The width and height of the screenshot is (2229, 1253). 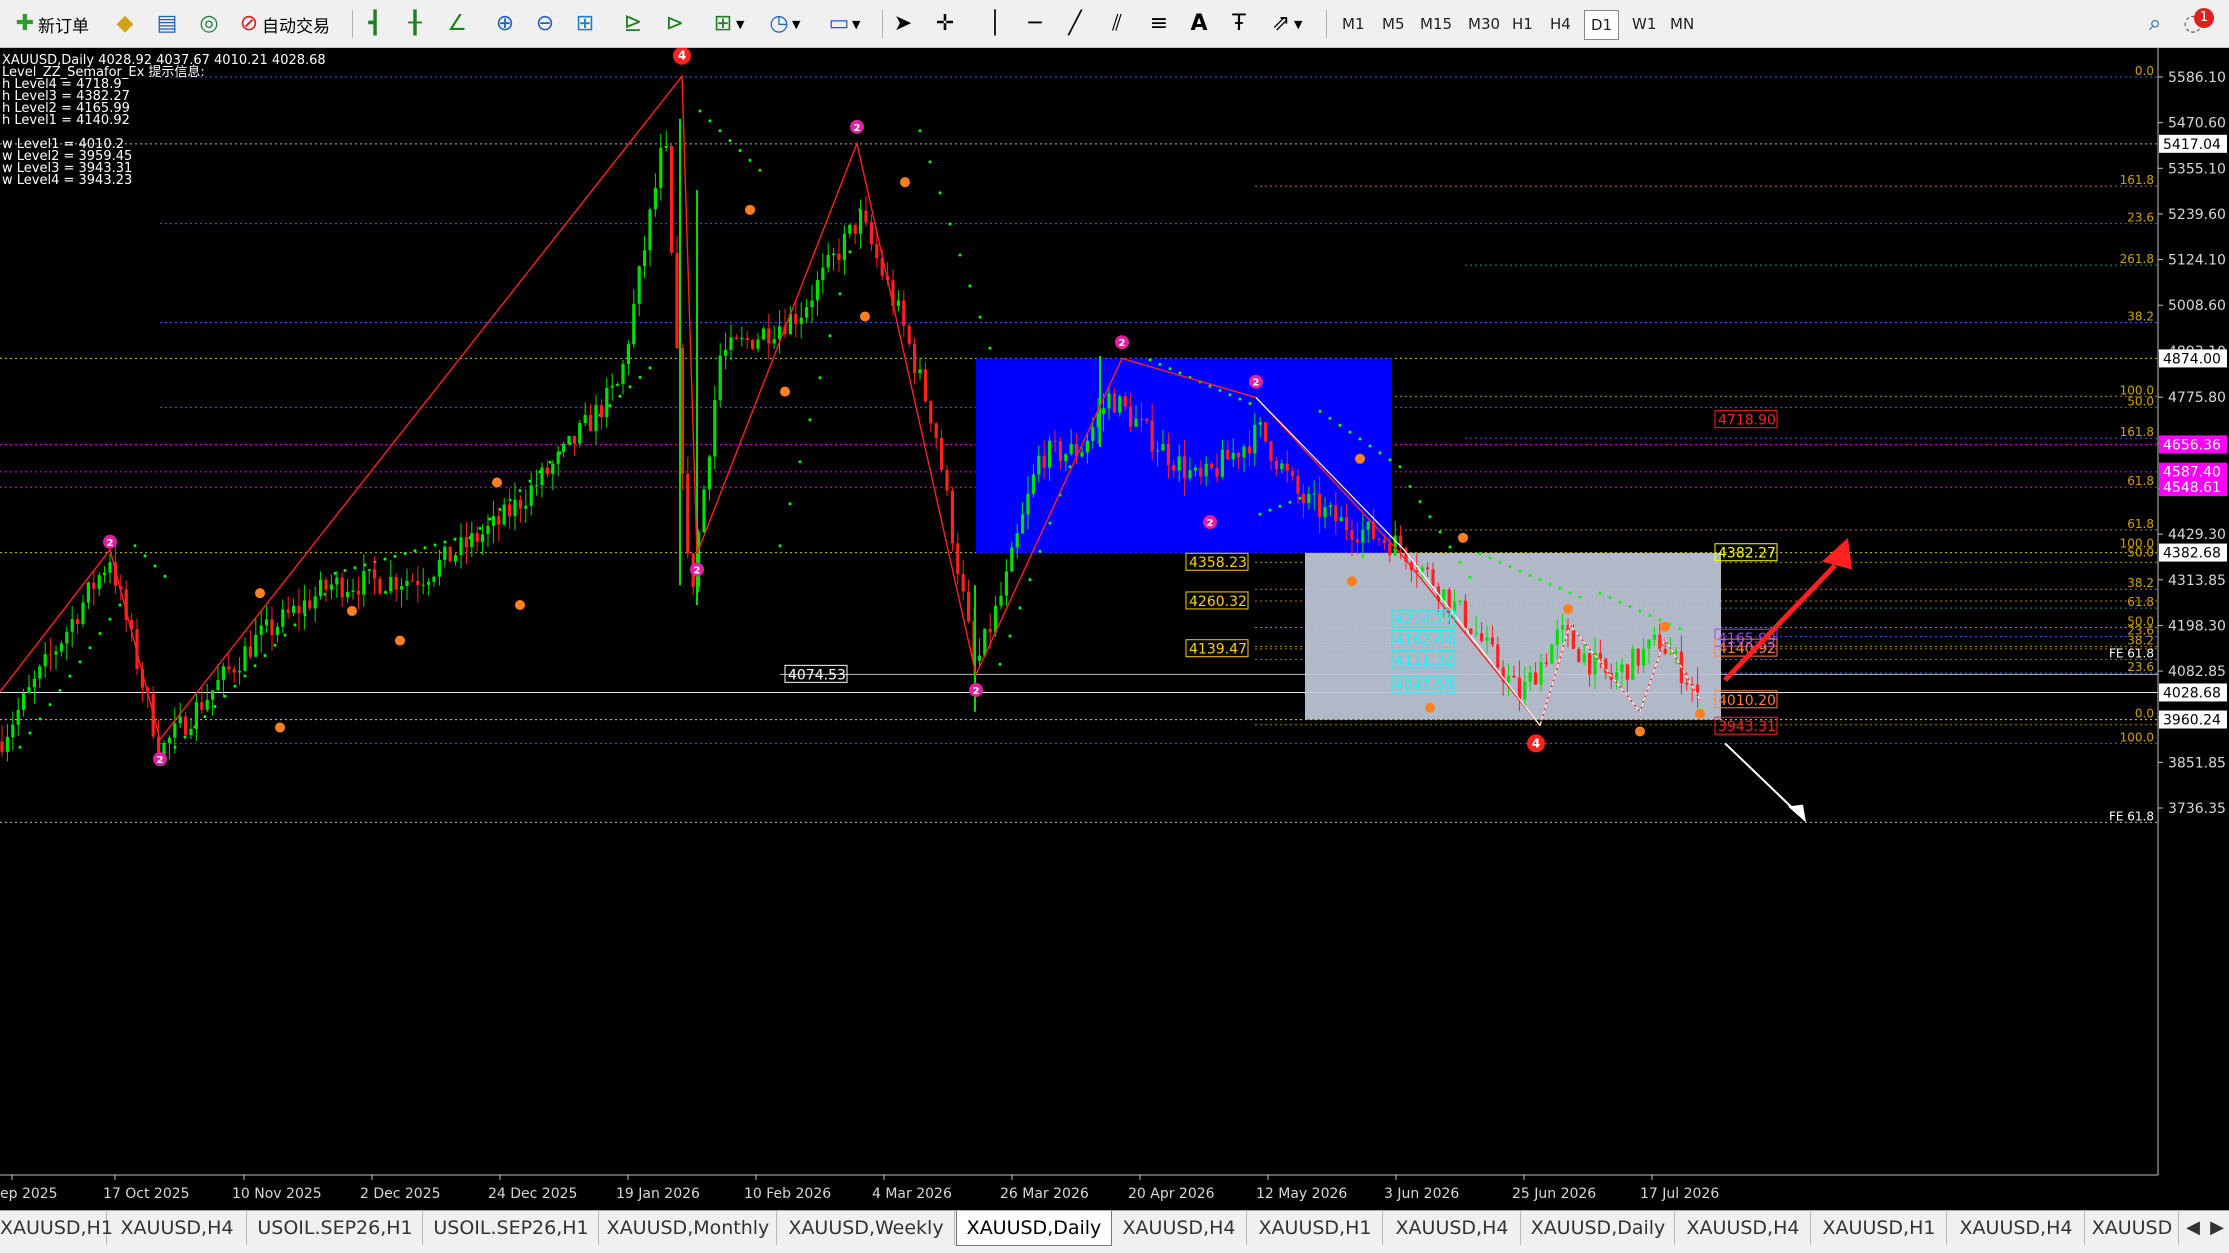 What do you see at coordinates (1353, 24) in the screenshot?
I see `timeframe-m1: M1` at bounding box center [1353, 24].